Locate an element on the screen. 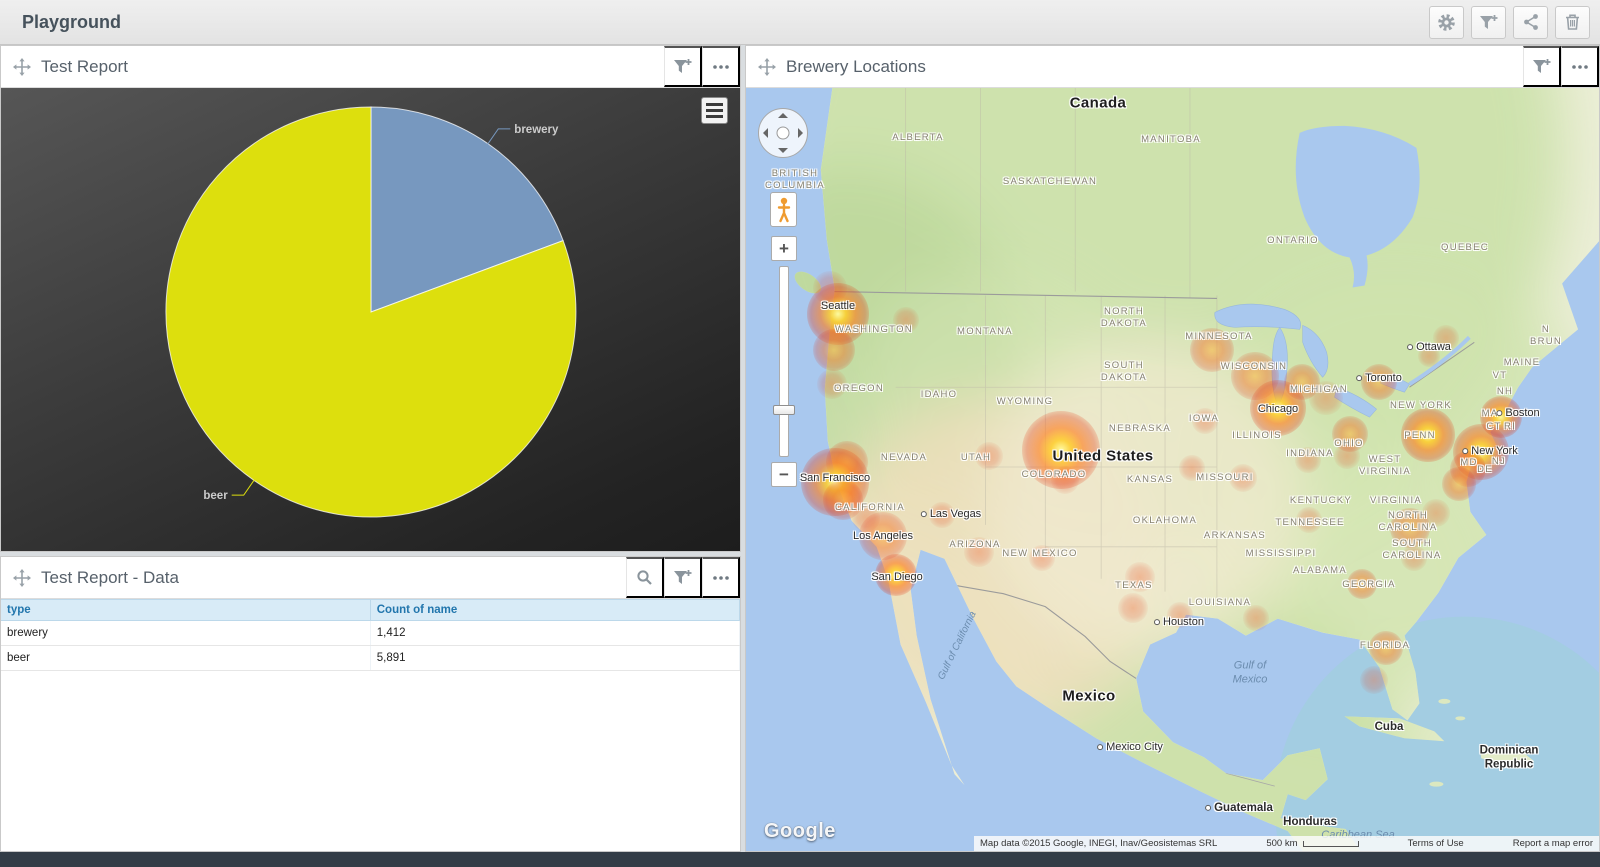 The width and height of the screenshot is (1600, 867). table-row: beer 5,891 is located at coordinates (370, 658).